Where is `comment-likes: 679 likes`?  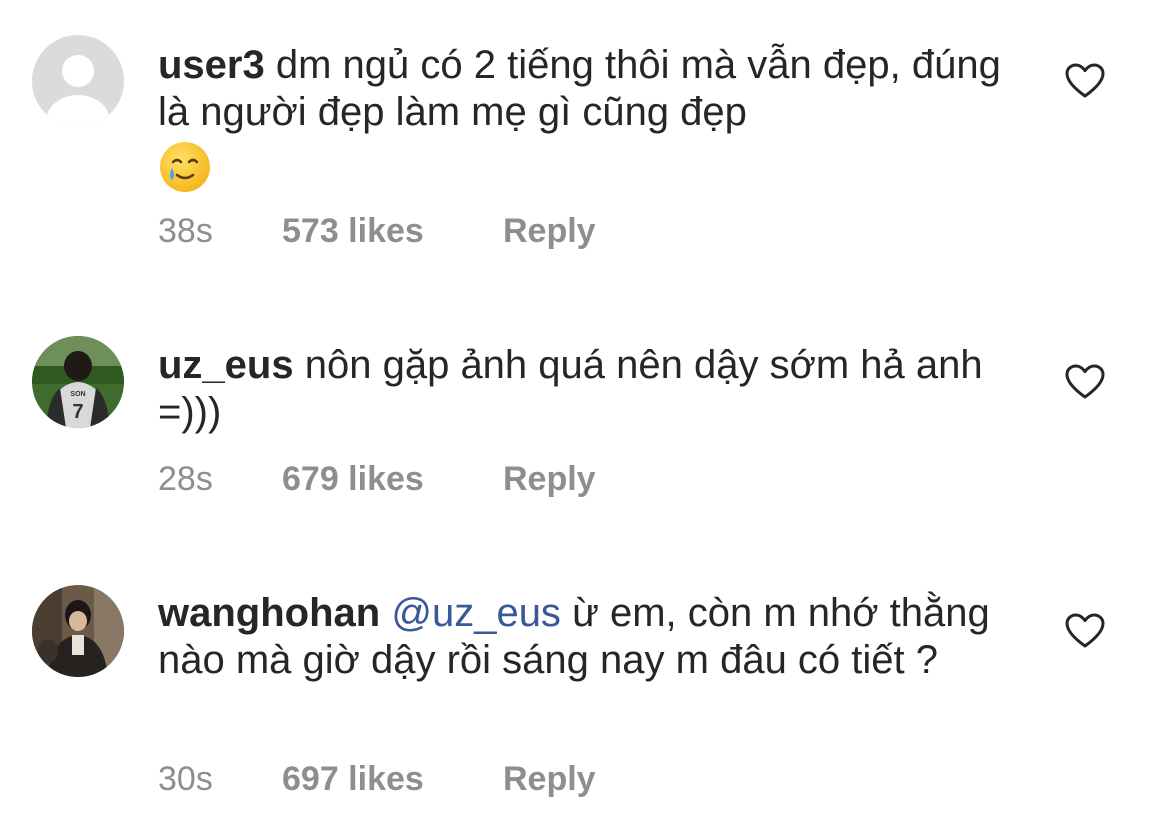 comment-likes: 679 likes is located at coordinates (392, 479).